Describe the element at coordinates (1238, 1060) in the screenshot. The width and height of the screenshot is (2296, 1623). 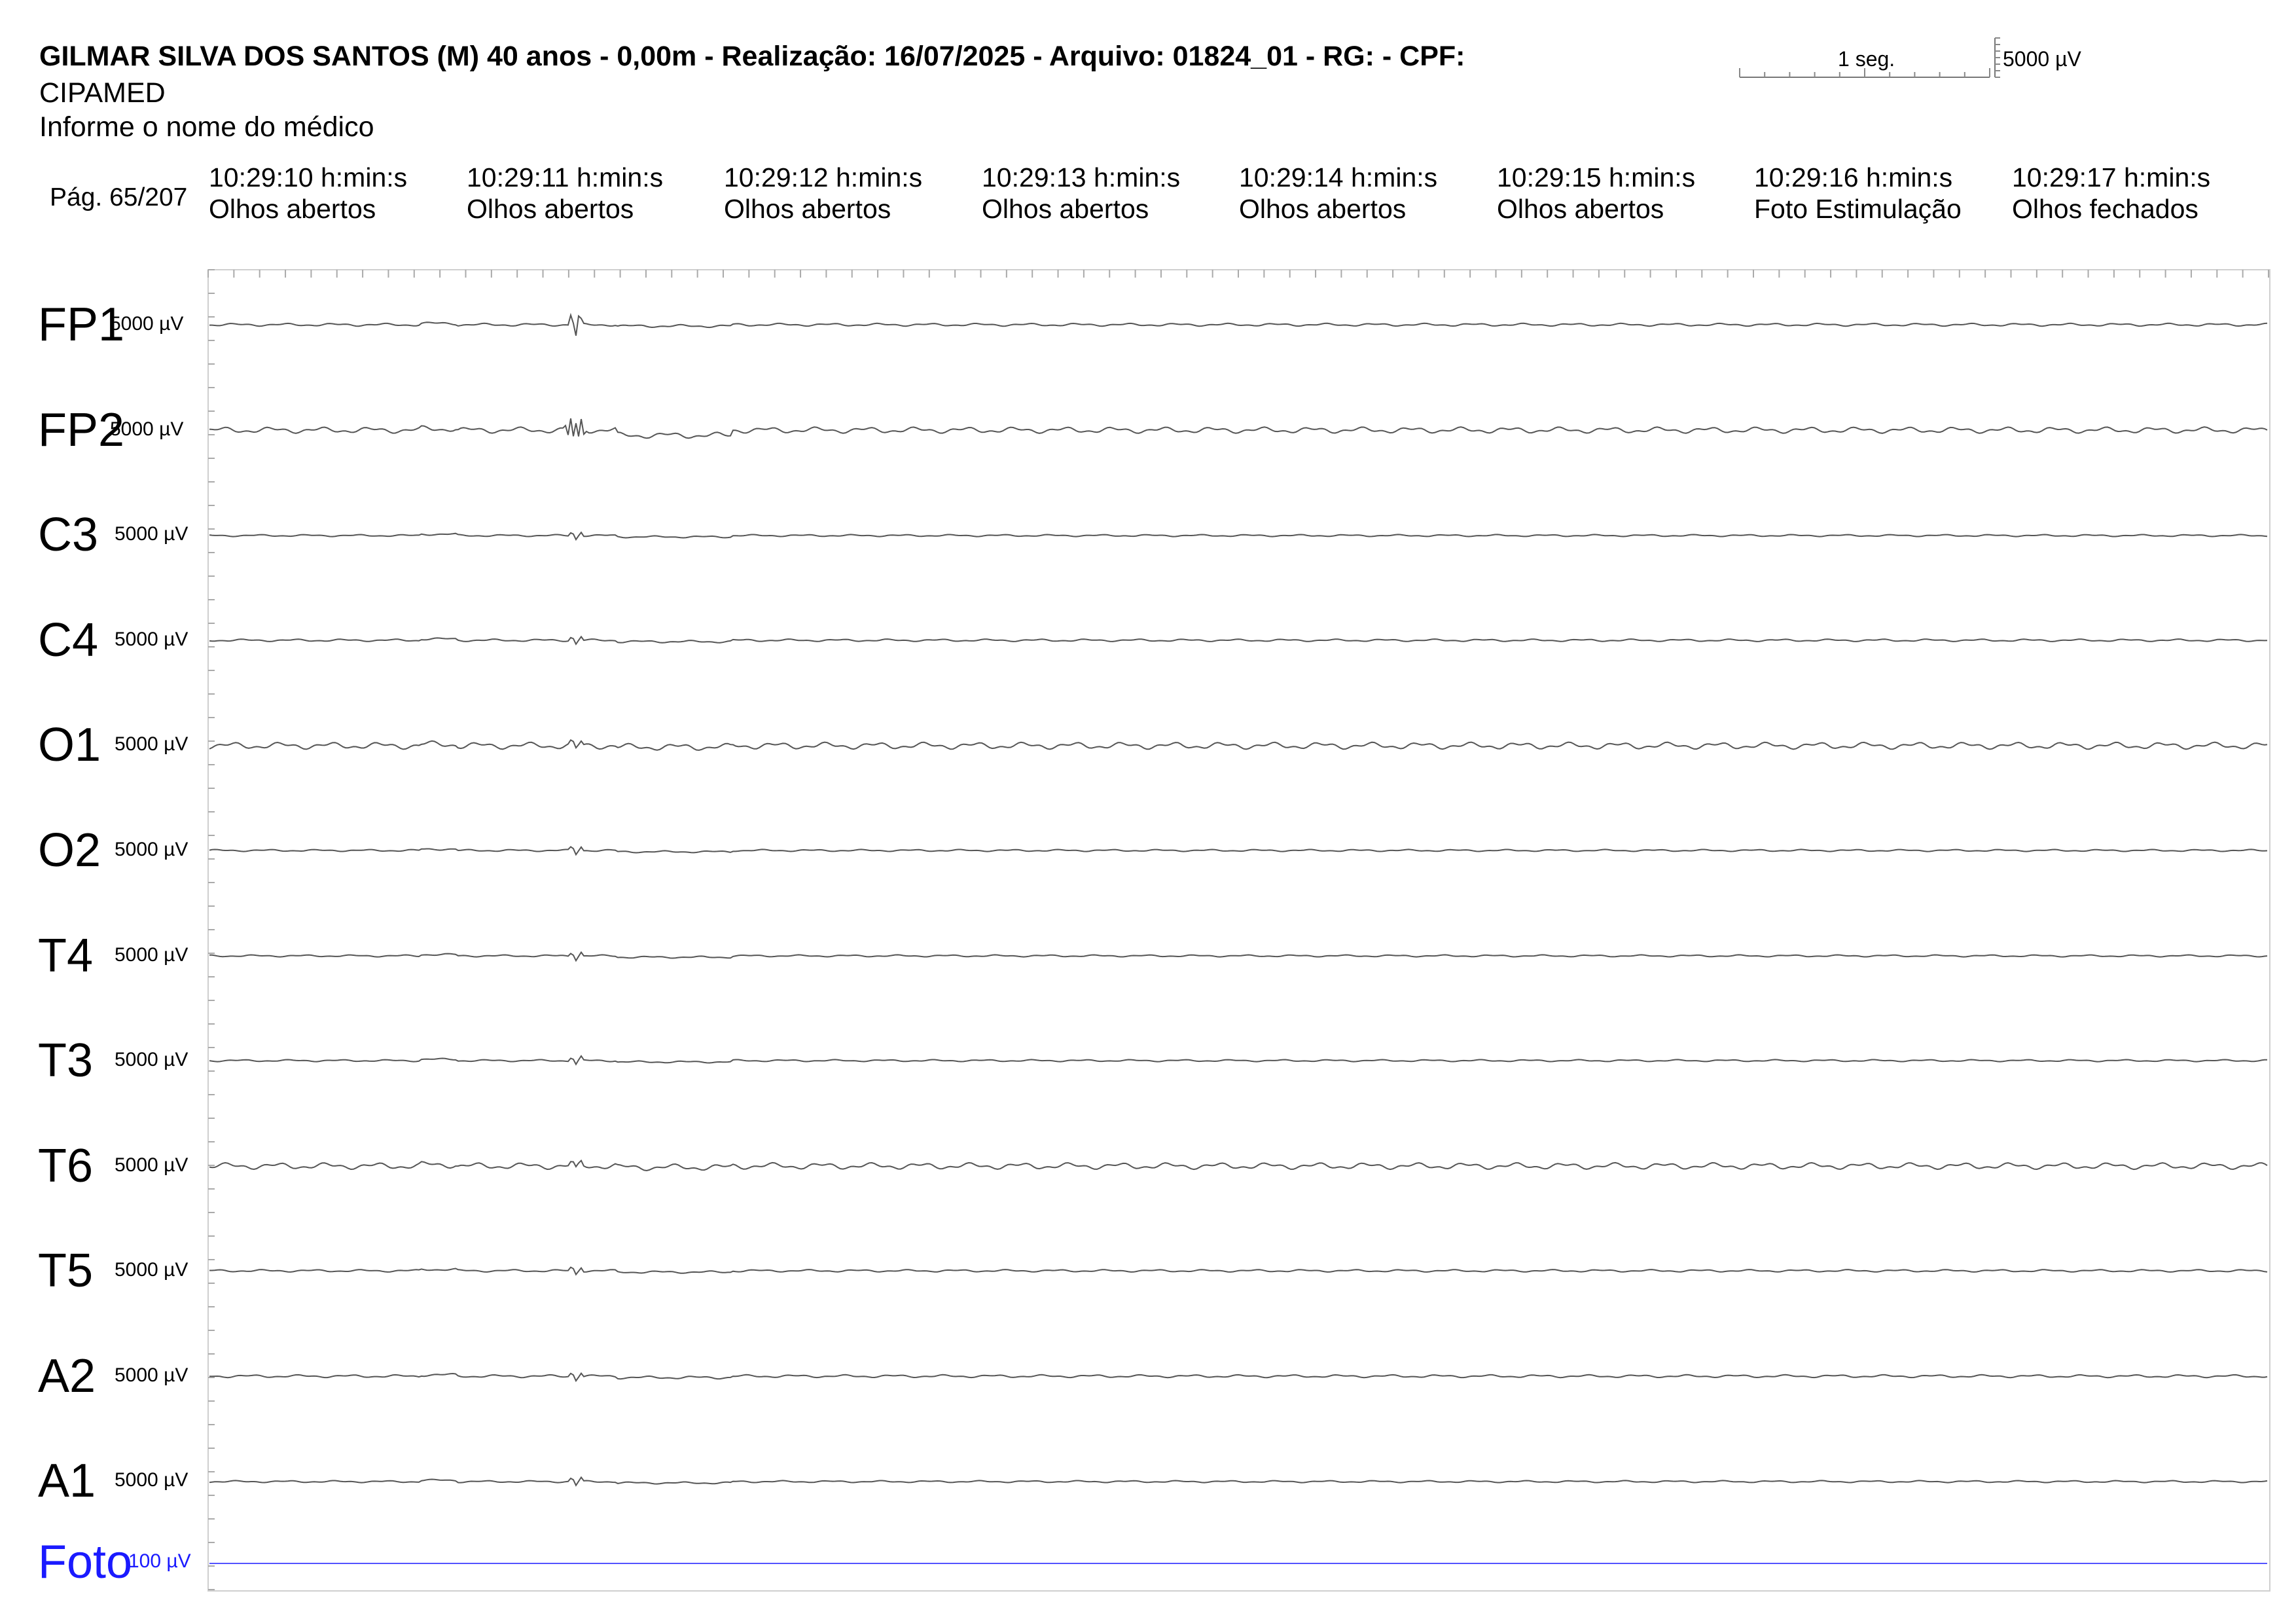
I see `trace-t3` at that location.